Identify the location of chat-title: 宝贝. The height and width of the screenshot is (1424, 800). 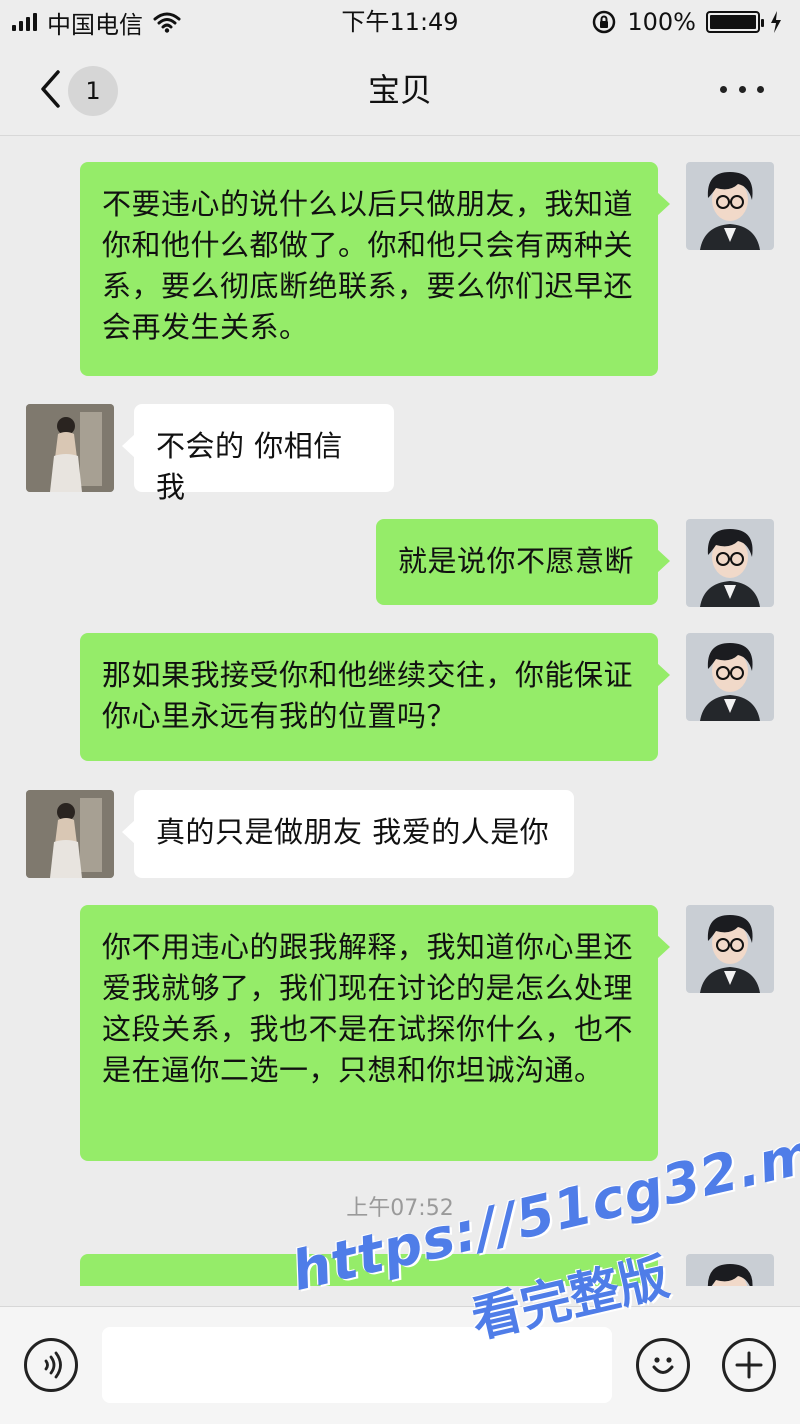
(399, 90).